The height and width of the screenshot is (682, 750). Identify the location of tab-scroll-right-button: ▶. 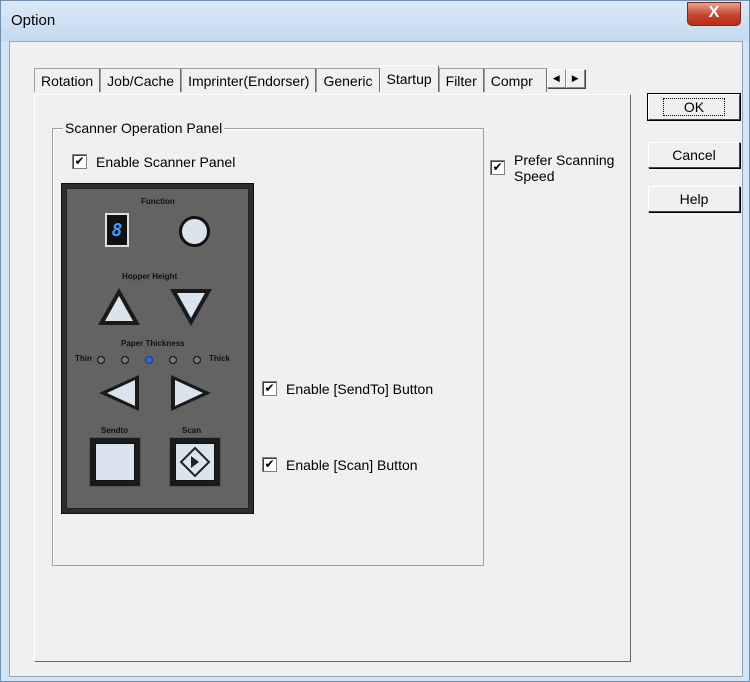
(575, 78).